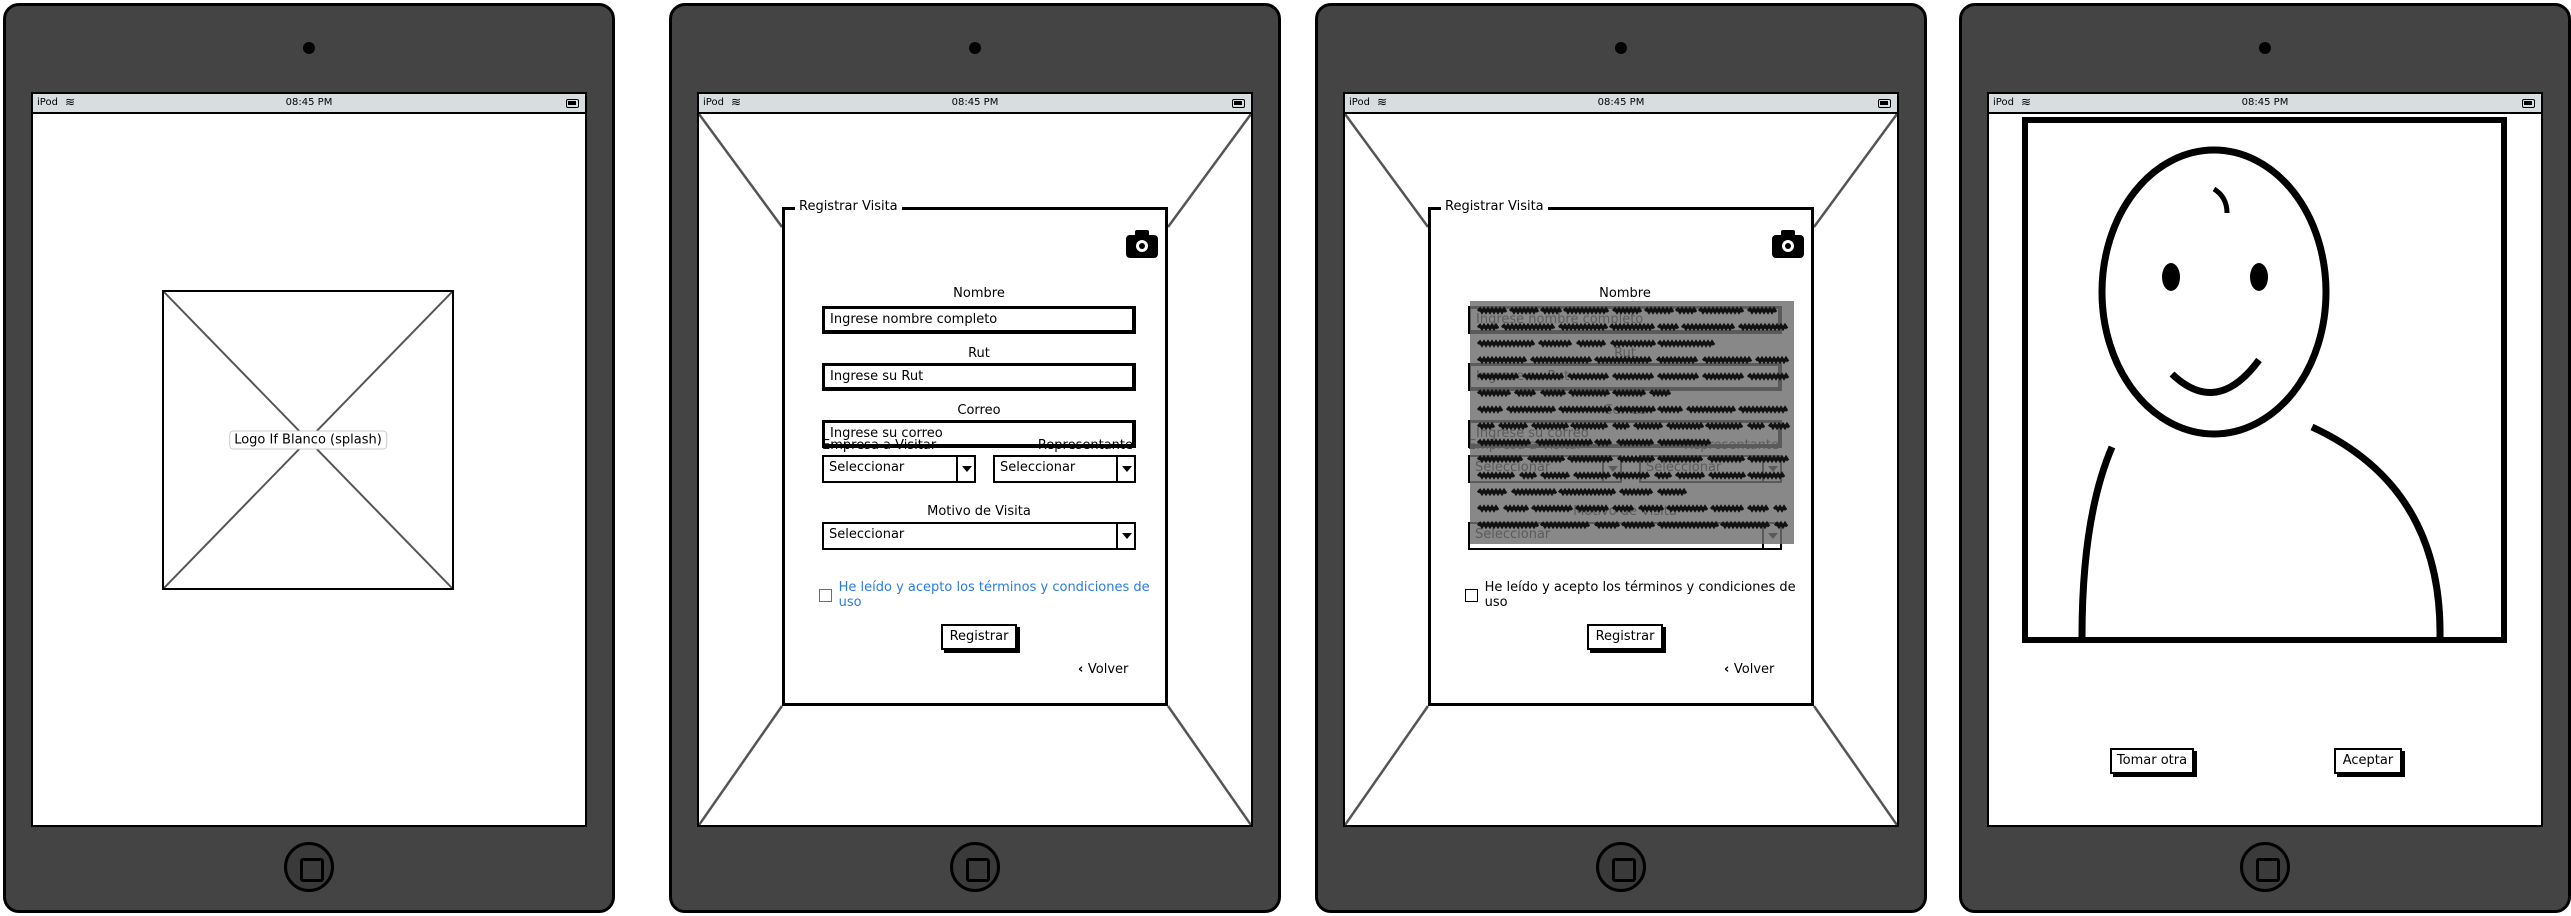 The height and width of the screenshot is (916, 2571). I want to click on empresa-value: Seleccionar, so click(867, 467).